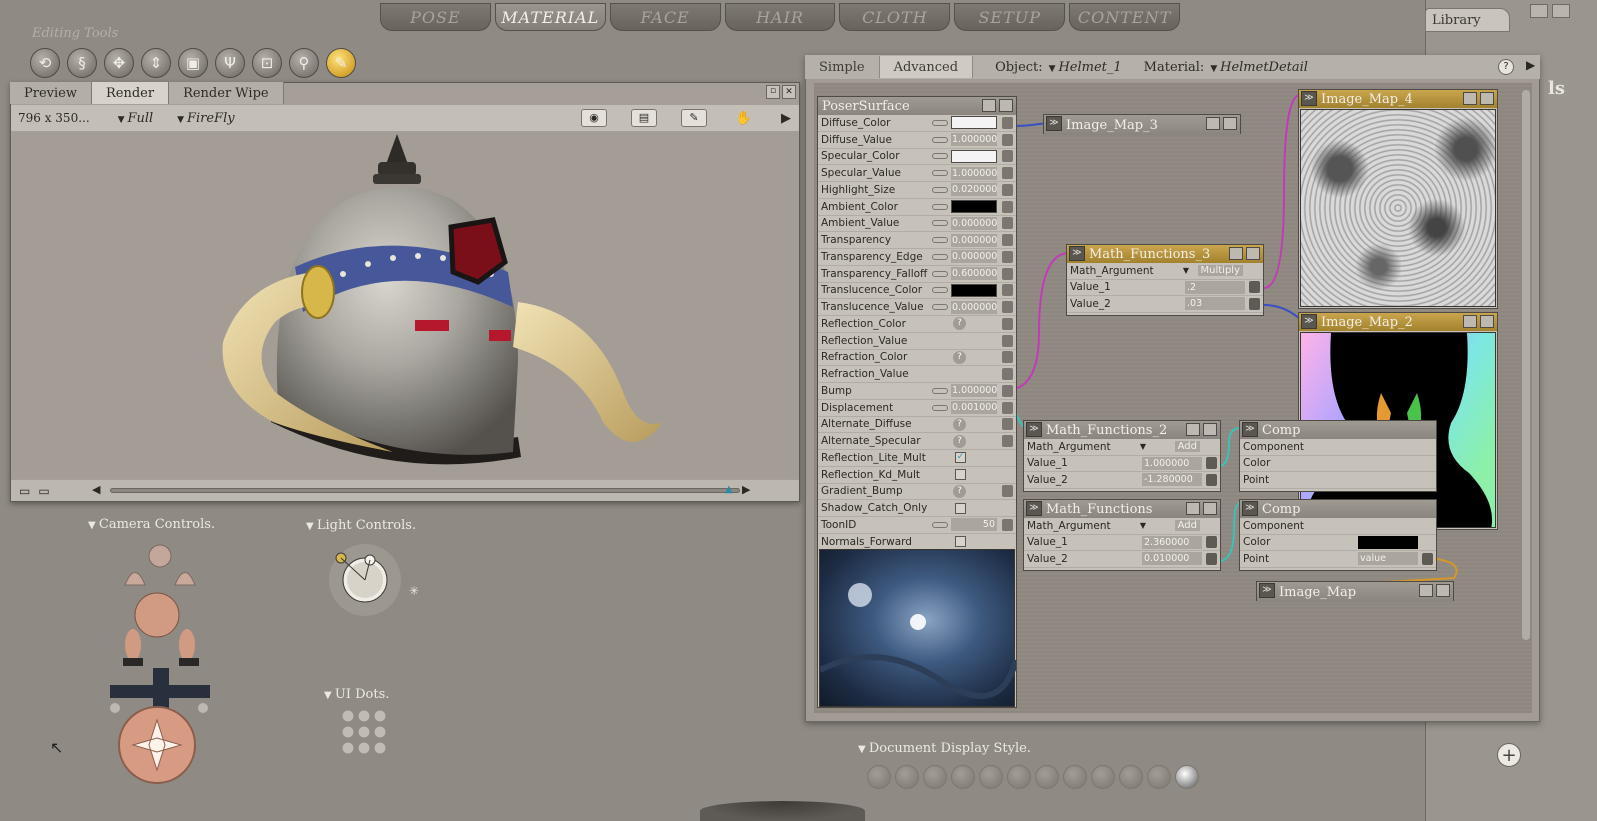 This screenshot has height=821, width=1597. What do you see at coordinates (644, 118) in the screenshot?
I see `render-settings-icon: ▤` at bounding box center [644, 118].